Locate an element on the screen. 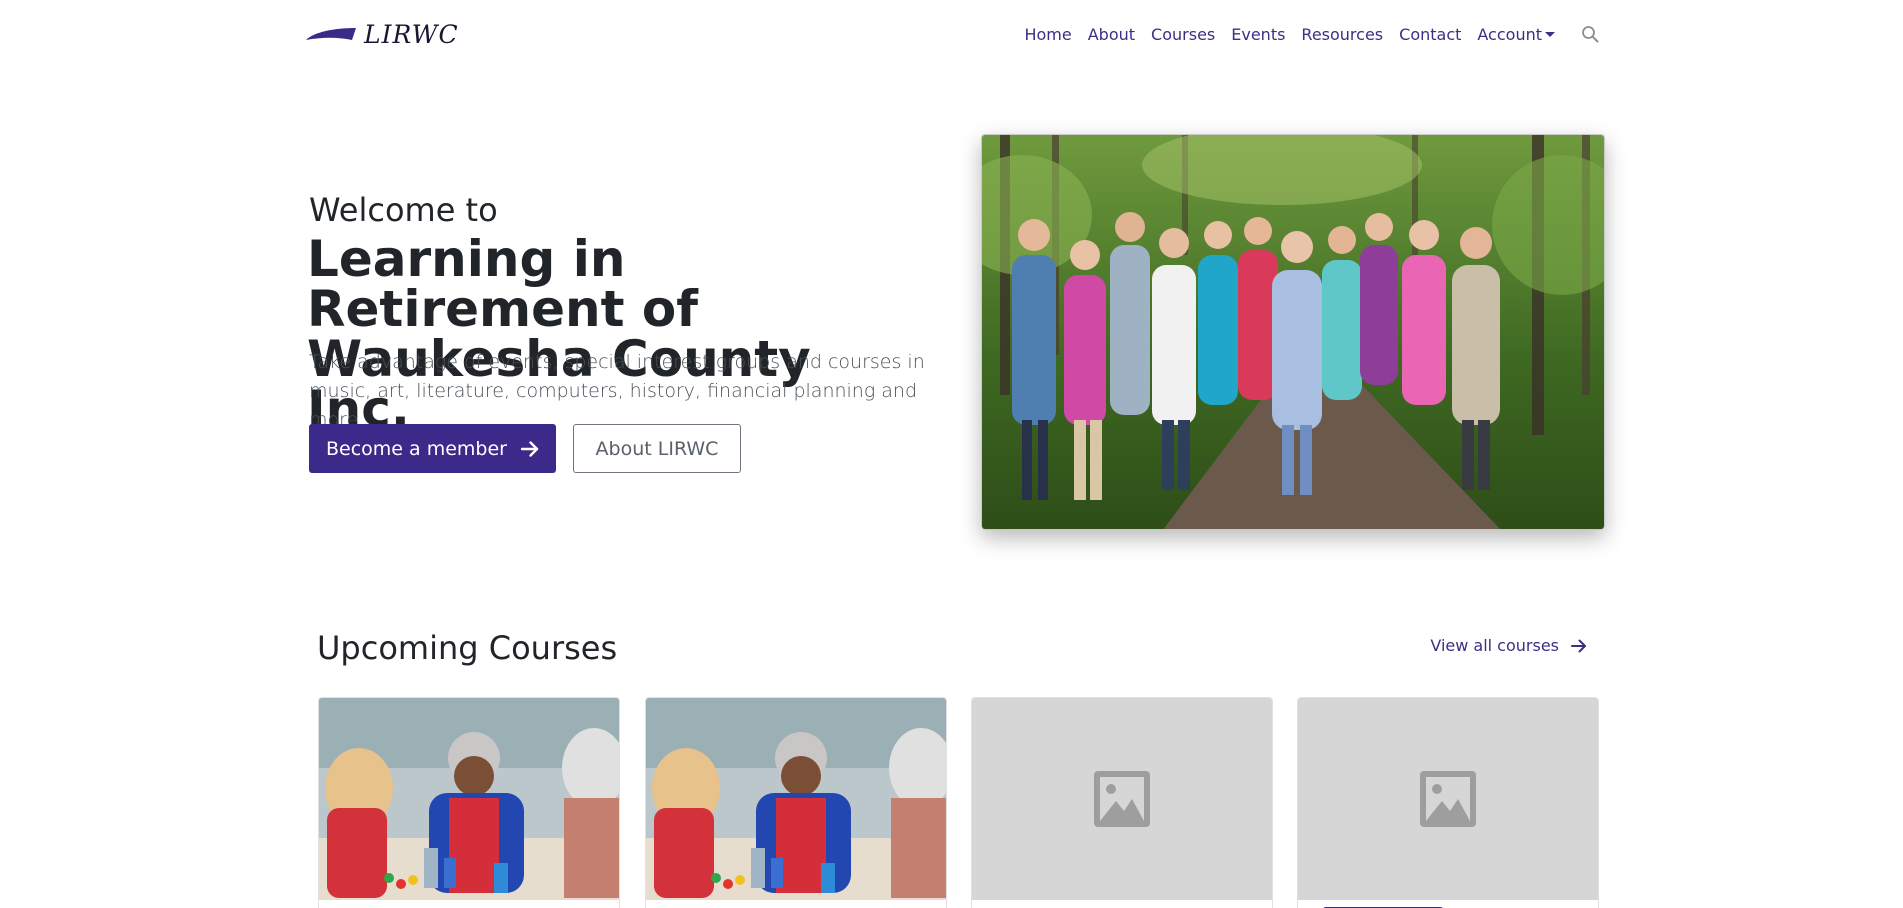 This screenshot has height=908, width=1903. brand-logo: LIRWC is located at coordinates (381, 35).